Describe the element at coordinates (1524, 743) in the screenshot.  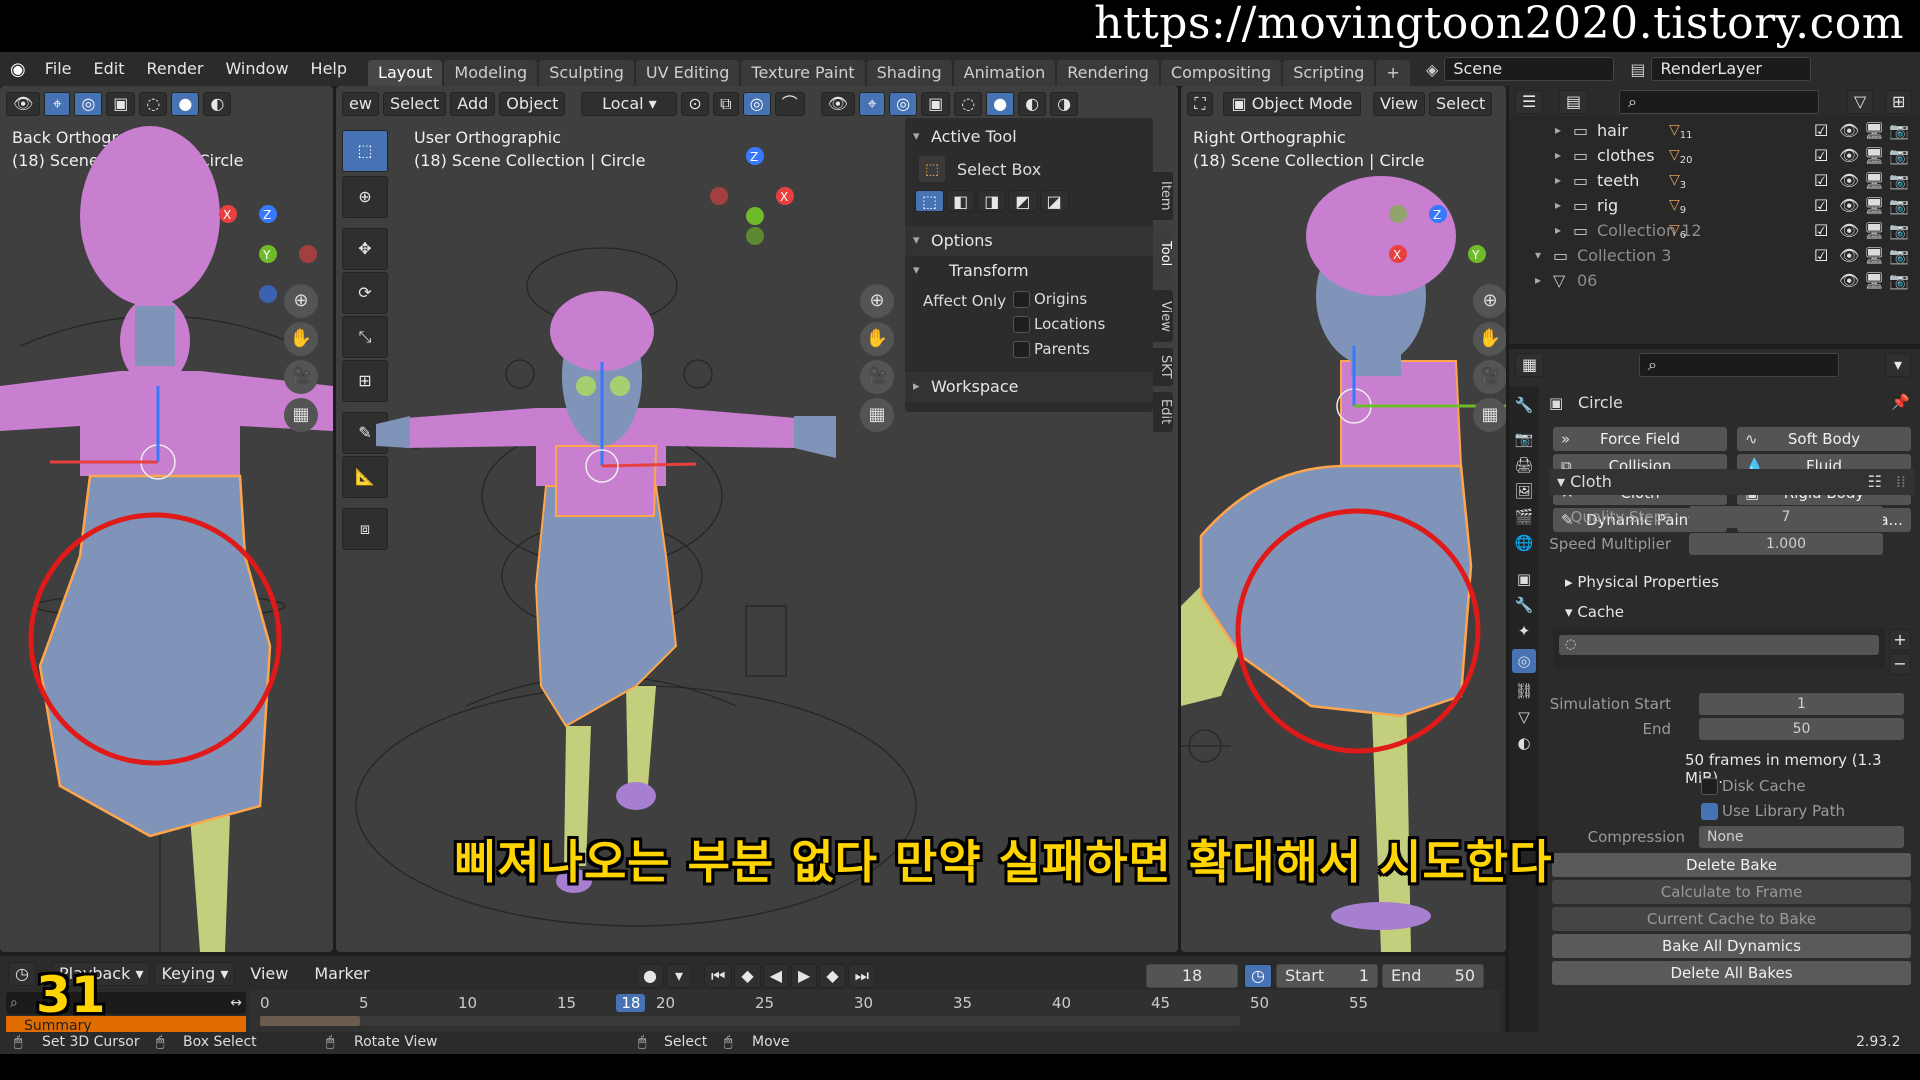
I see `material-tab-icon: ◐` at that location.